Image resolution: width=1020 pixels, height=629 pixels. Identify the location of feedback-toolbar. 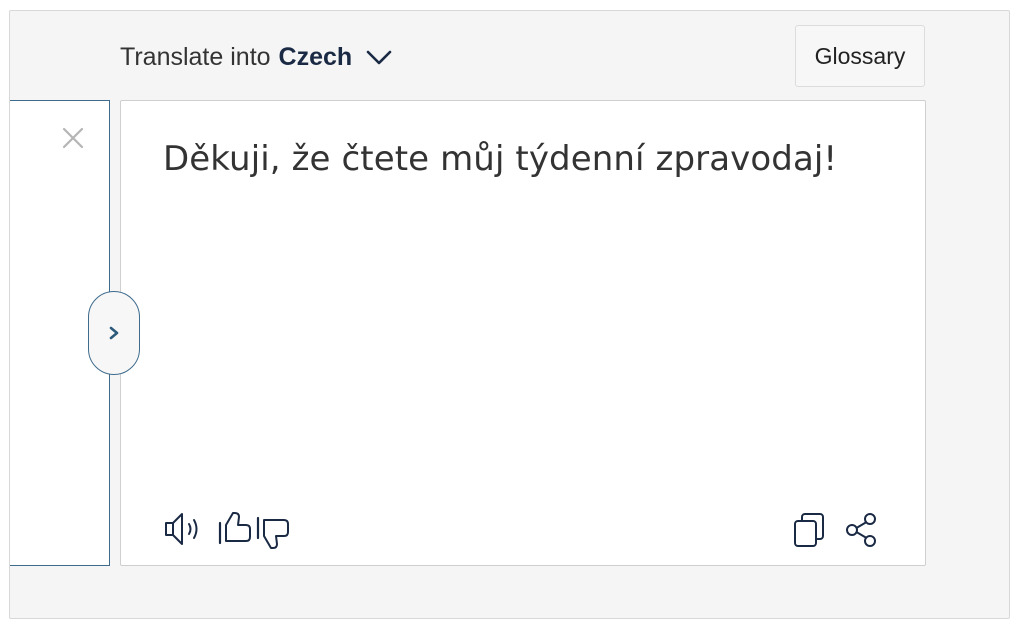
(228, 529).